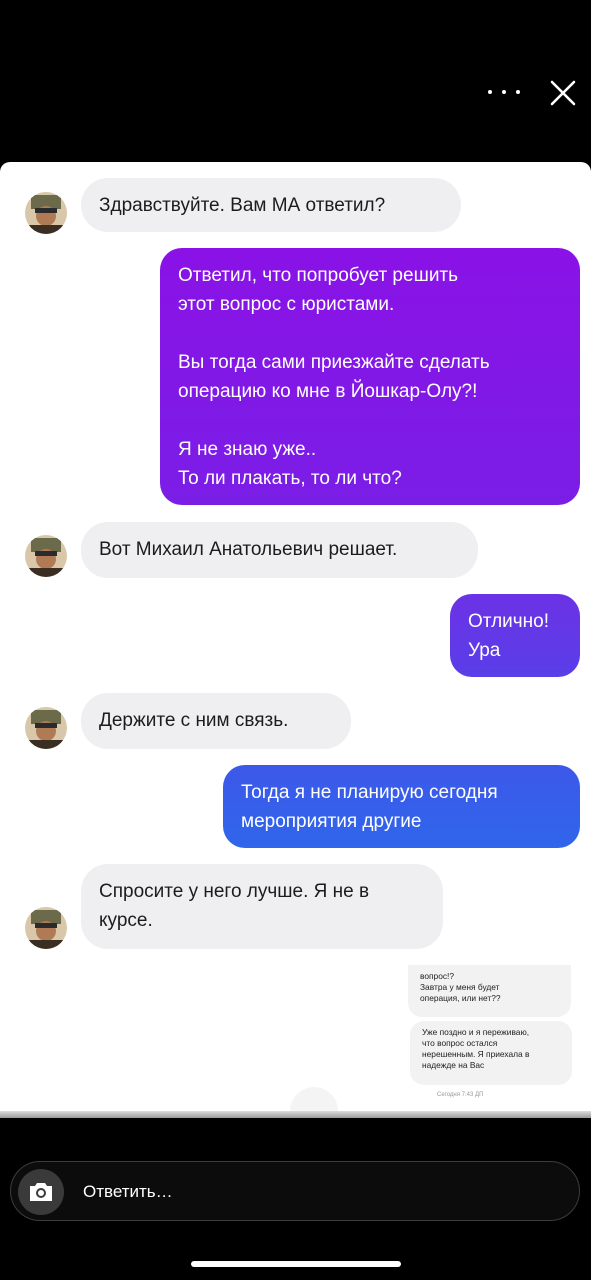 Image resolution: width=591 pixels, height=1280 pixels. Describe the element at coordinates (515, 635) in the screenshot. I see `sent-message: Отлично! Ура` at that location.